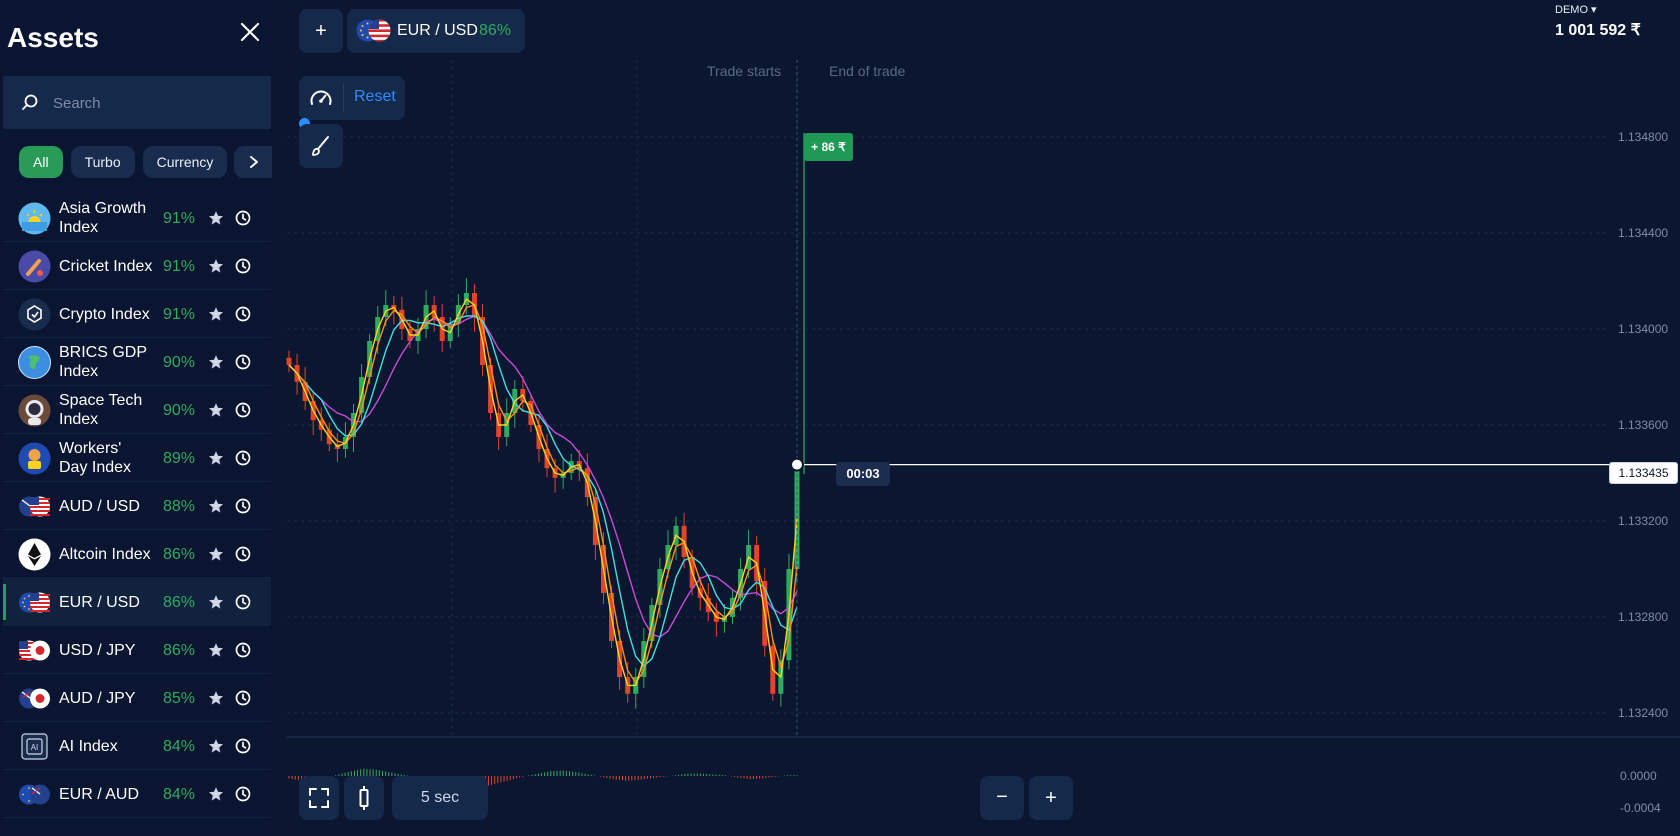 The height and width of the screenshot is (836, 1680). I want to click on drawing-tool-button, so click(321, 146).